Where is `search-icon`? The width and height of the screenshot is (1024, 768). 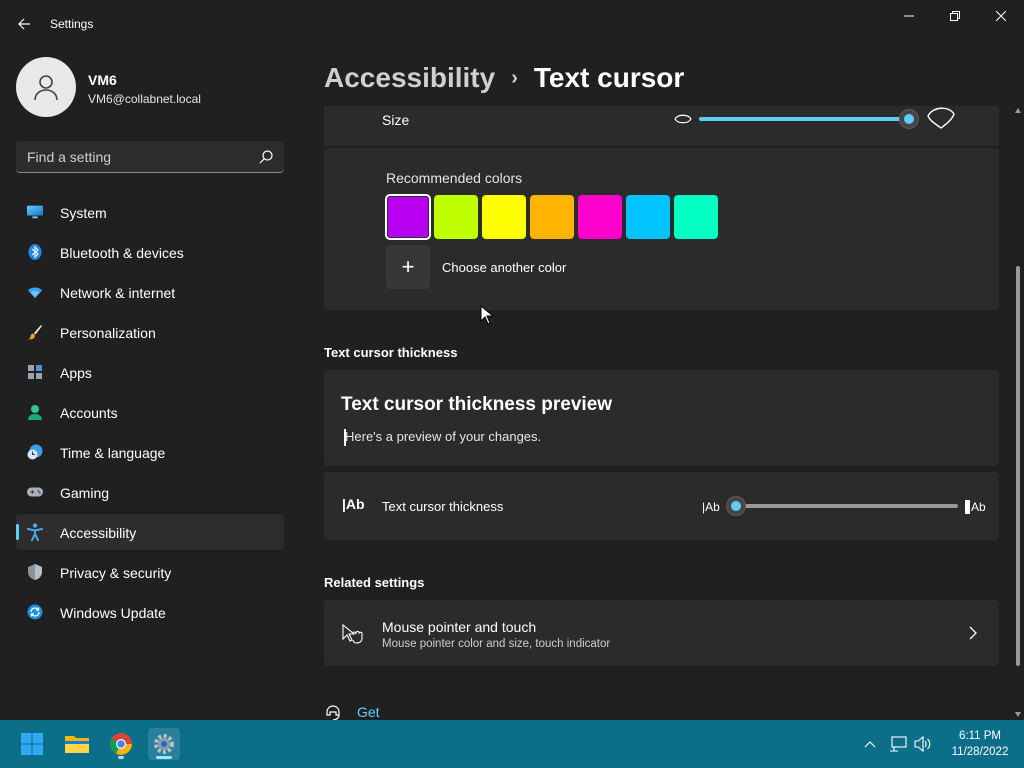
search-icon is located at coordinates (266, 157).